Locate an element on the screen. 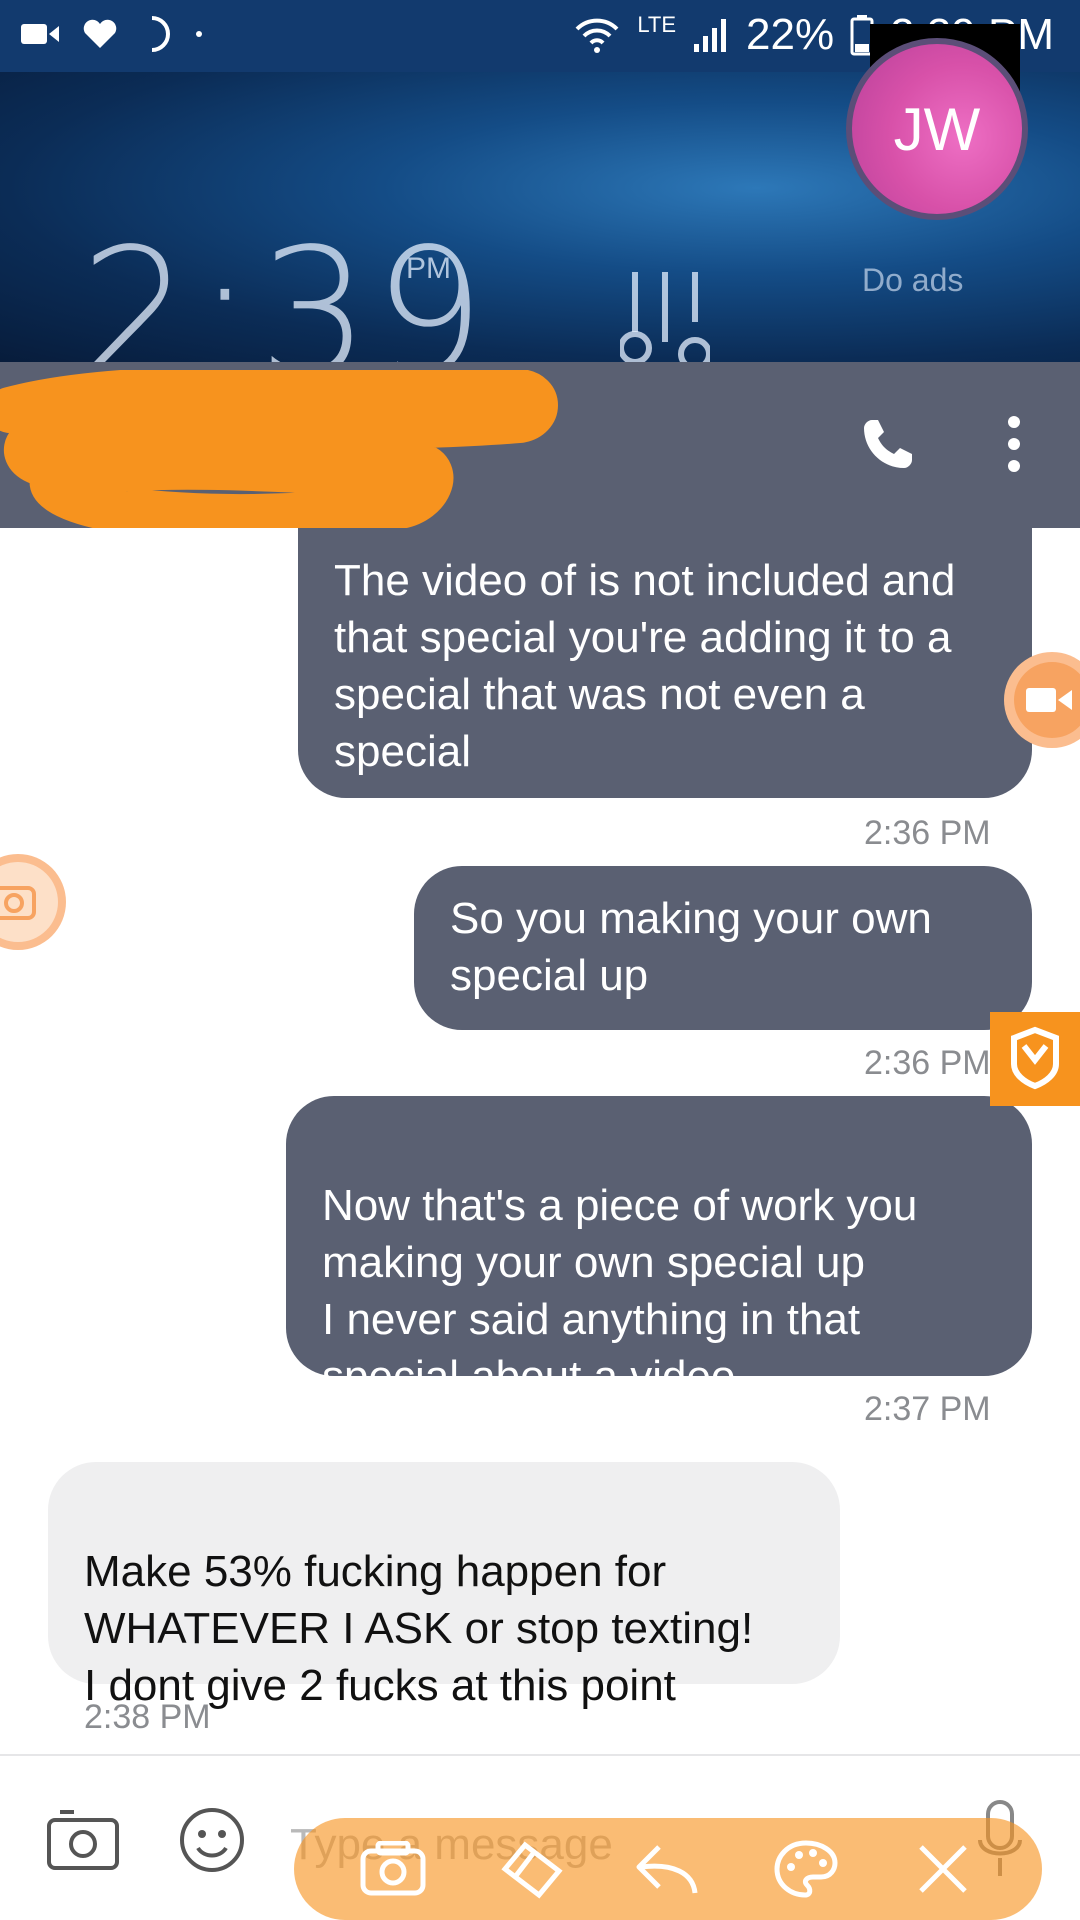  toolbar-eraser-button is located at coordinates (530, 1869).